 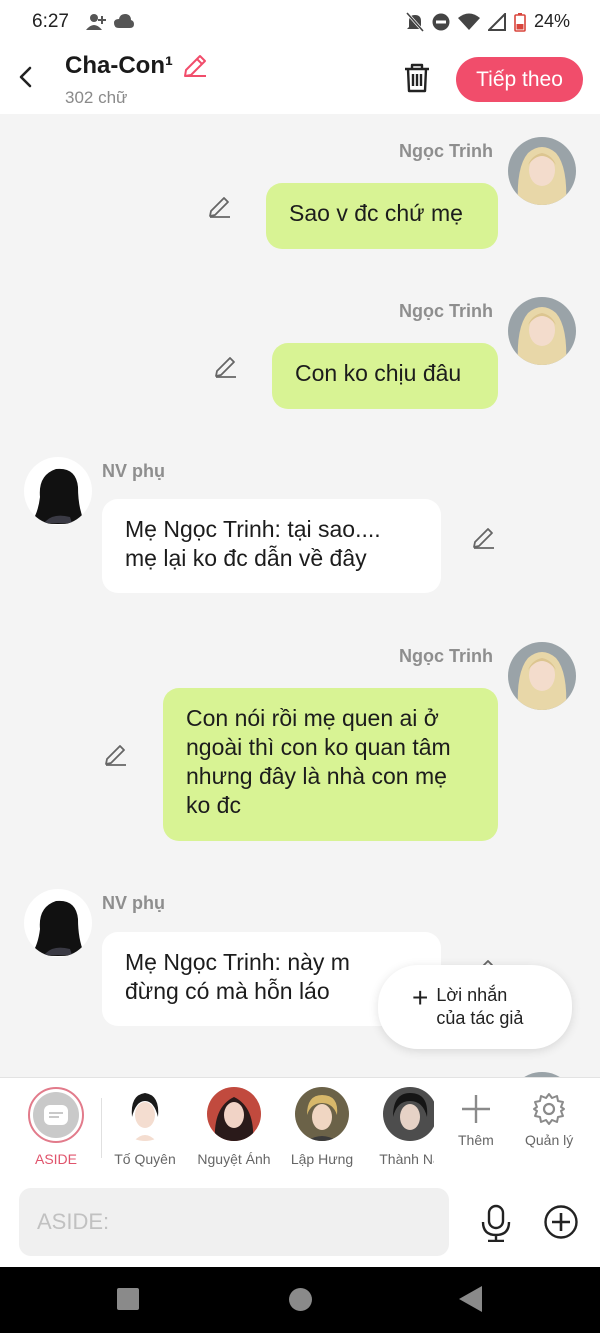 What do you see at coordinates (96, 97) in the screenshot?
I see `word-count: 302 chữ` at bounding box center [96, 97].